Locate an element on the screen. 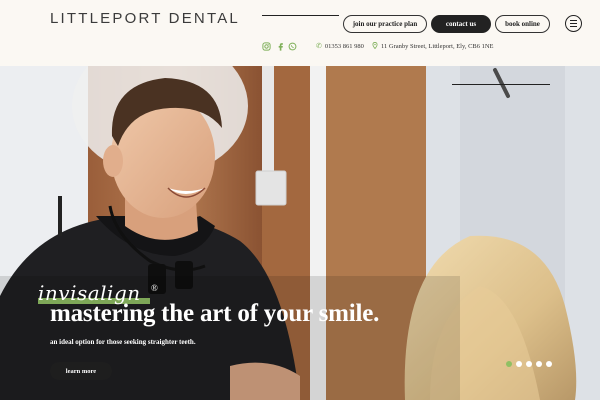  hero-headline: mastering the art of your smile. is located at coordinates (215, 313).